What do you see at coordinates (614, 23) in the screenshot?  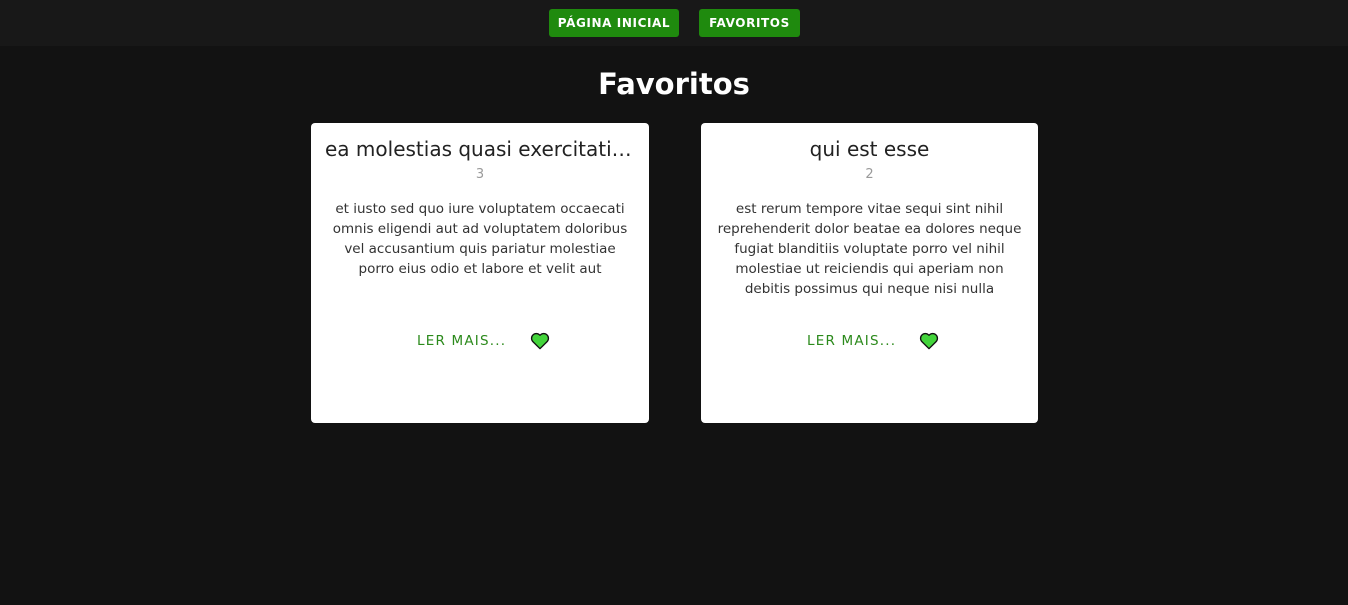 I see `home-nav-button: PÁGINA INICIAL` at bounding box center [614, 23].